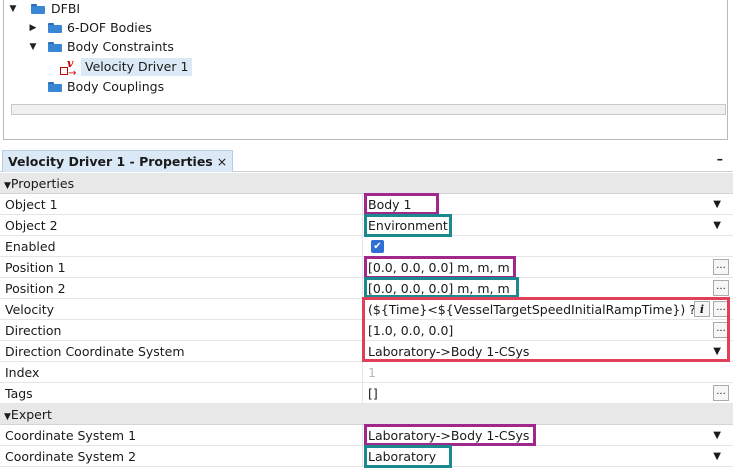 This screenshot has height=468, width=733. I want to click on property-row-index: Index 1, so click(366, 372).